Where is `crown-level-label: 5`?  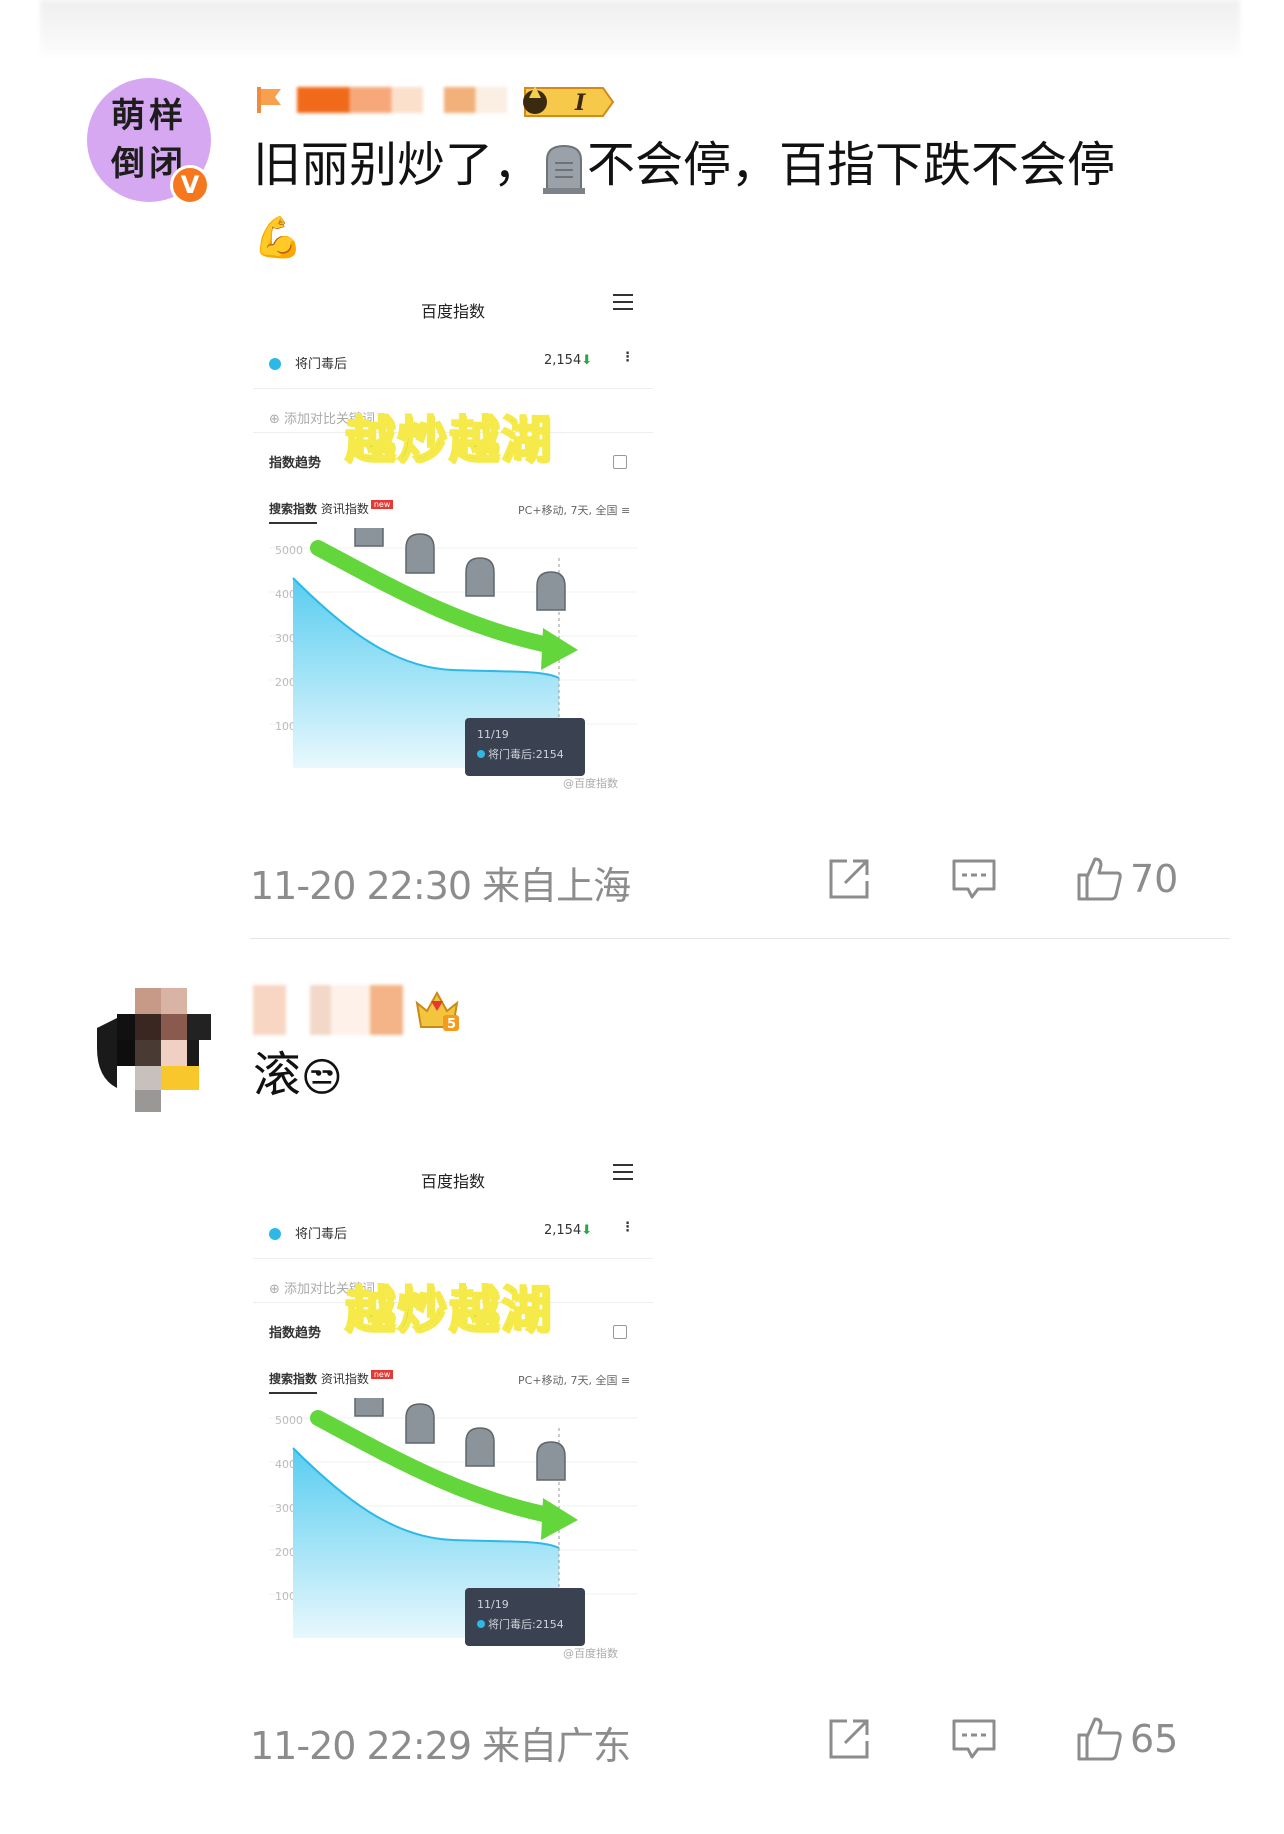 crown-level-label: 5 is located at coordinates (451, 1024).